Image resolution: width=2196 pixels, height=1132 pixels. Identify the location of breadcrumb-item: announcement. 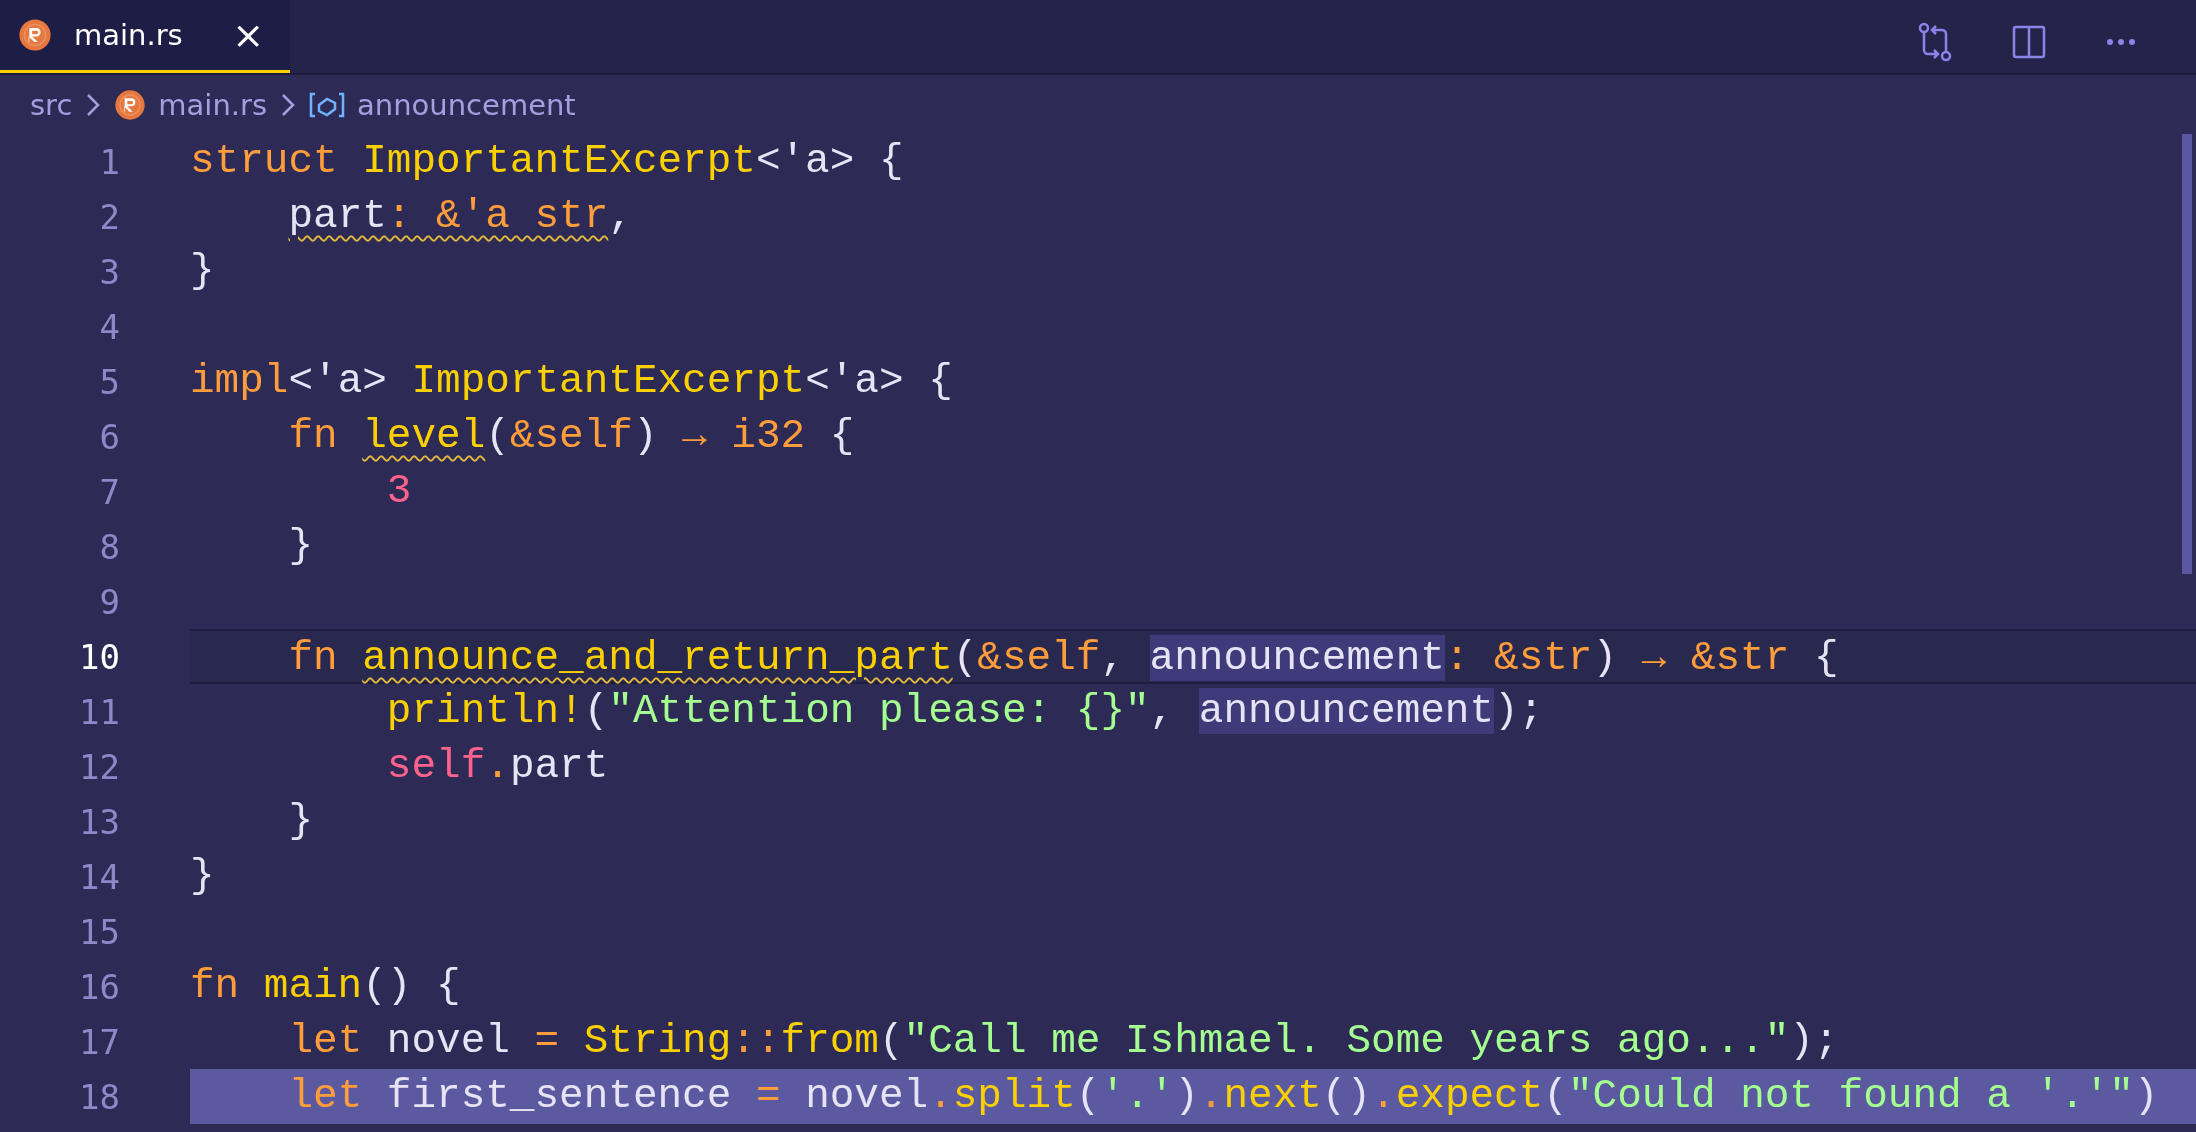
(466, 104).